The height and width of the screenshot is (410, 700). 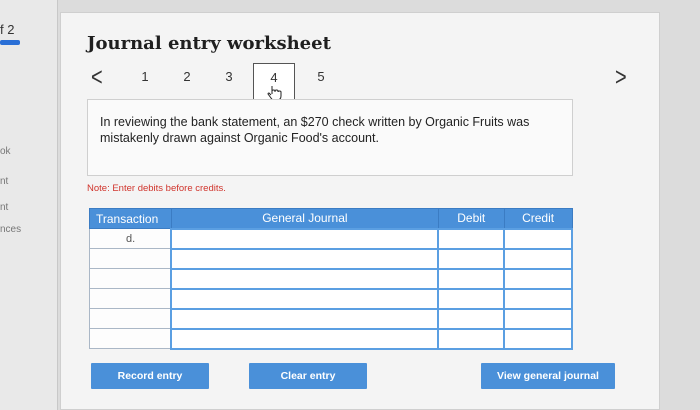 I want to click on credit-header: Credit, so click(x=538, y=218).